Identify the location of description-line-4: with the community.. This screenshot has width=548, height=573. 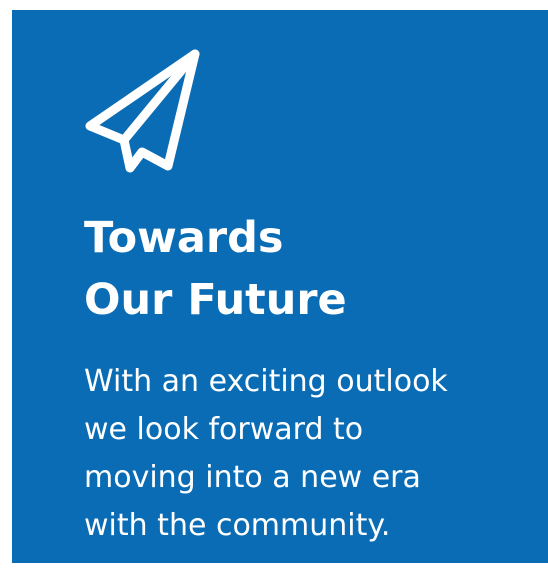
(237, 525).